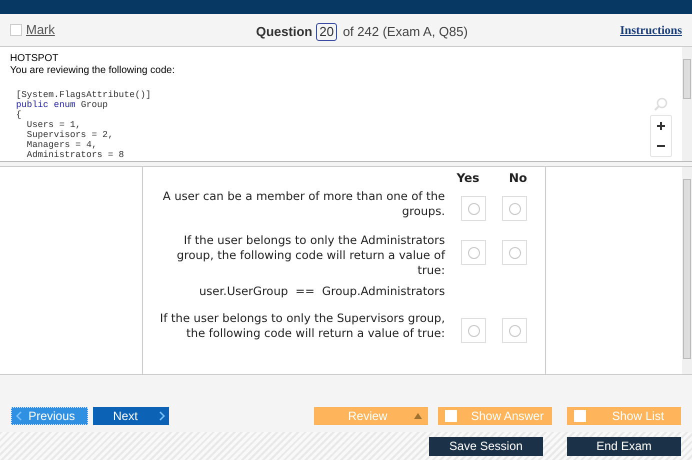  What do you see at coordinates (518, 178) in the screenshot?
I see `column-header: No` at bounding box center [518, 178].